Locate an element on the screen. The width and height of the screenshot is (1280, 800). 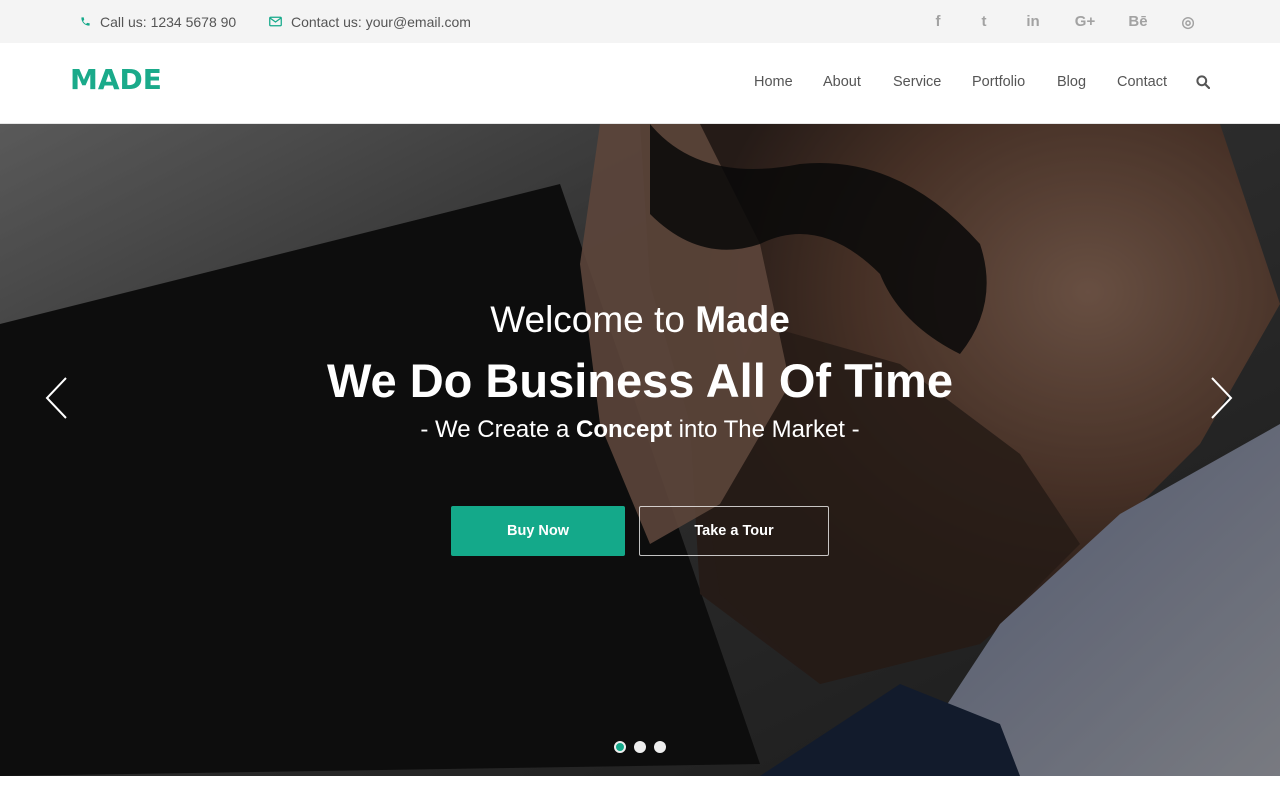
email-text: Contact us: your@email.com is located at coordinates (381, 22).